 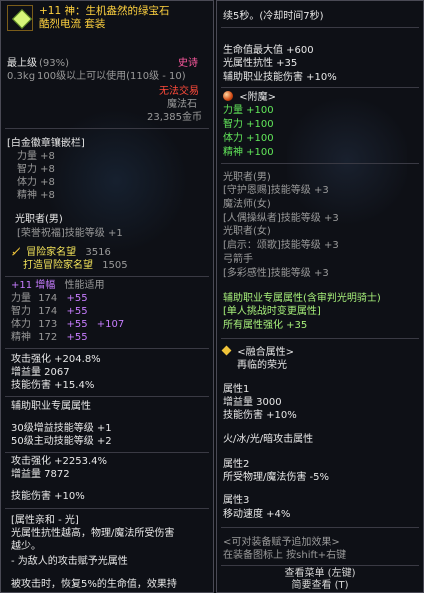 What do you see at coordinates (265, 352) in the screenshot?
I see `fusion-header: <融合属性>` at bounding box center [265, 352].